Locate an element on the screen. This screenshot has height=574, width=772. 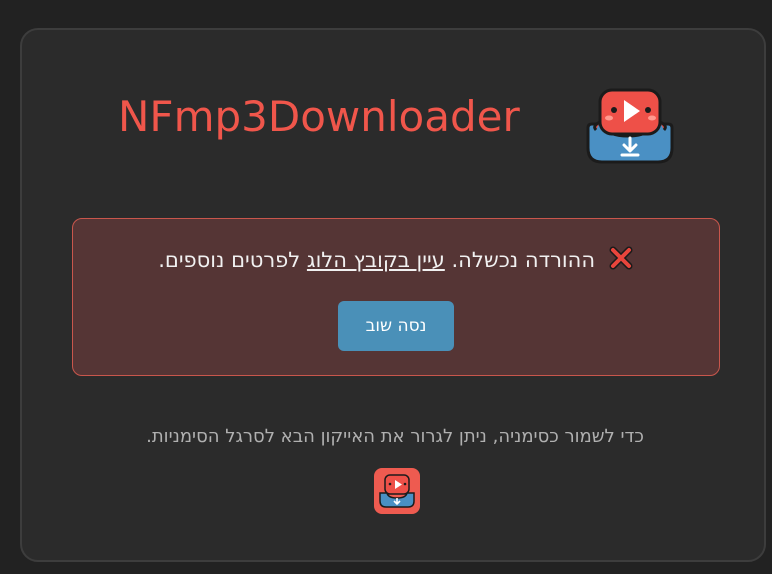
header: NFmp3Downloader is located at coordinates (395, 126).